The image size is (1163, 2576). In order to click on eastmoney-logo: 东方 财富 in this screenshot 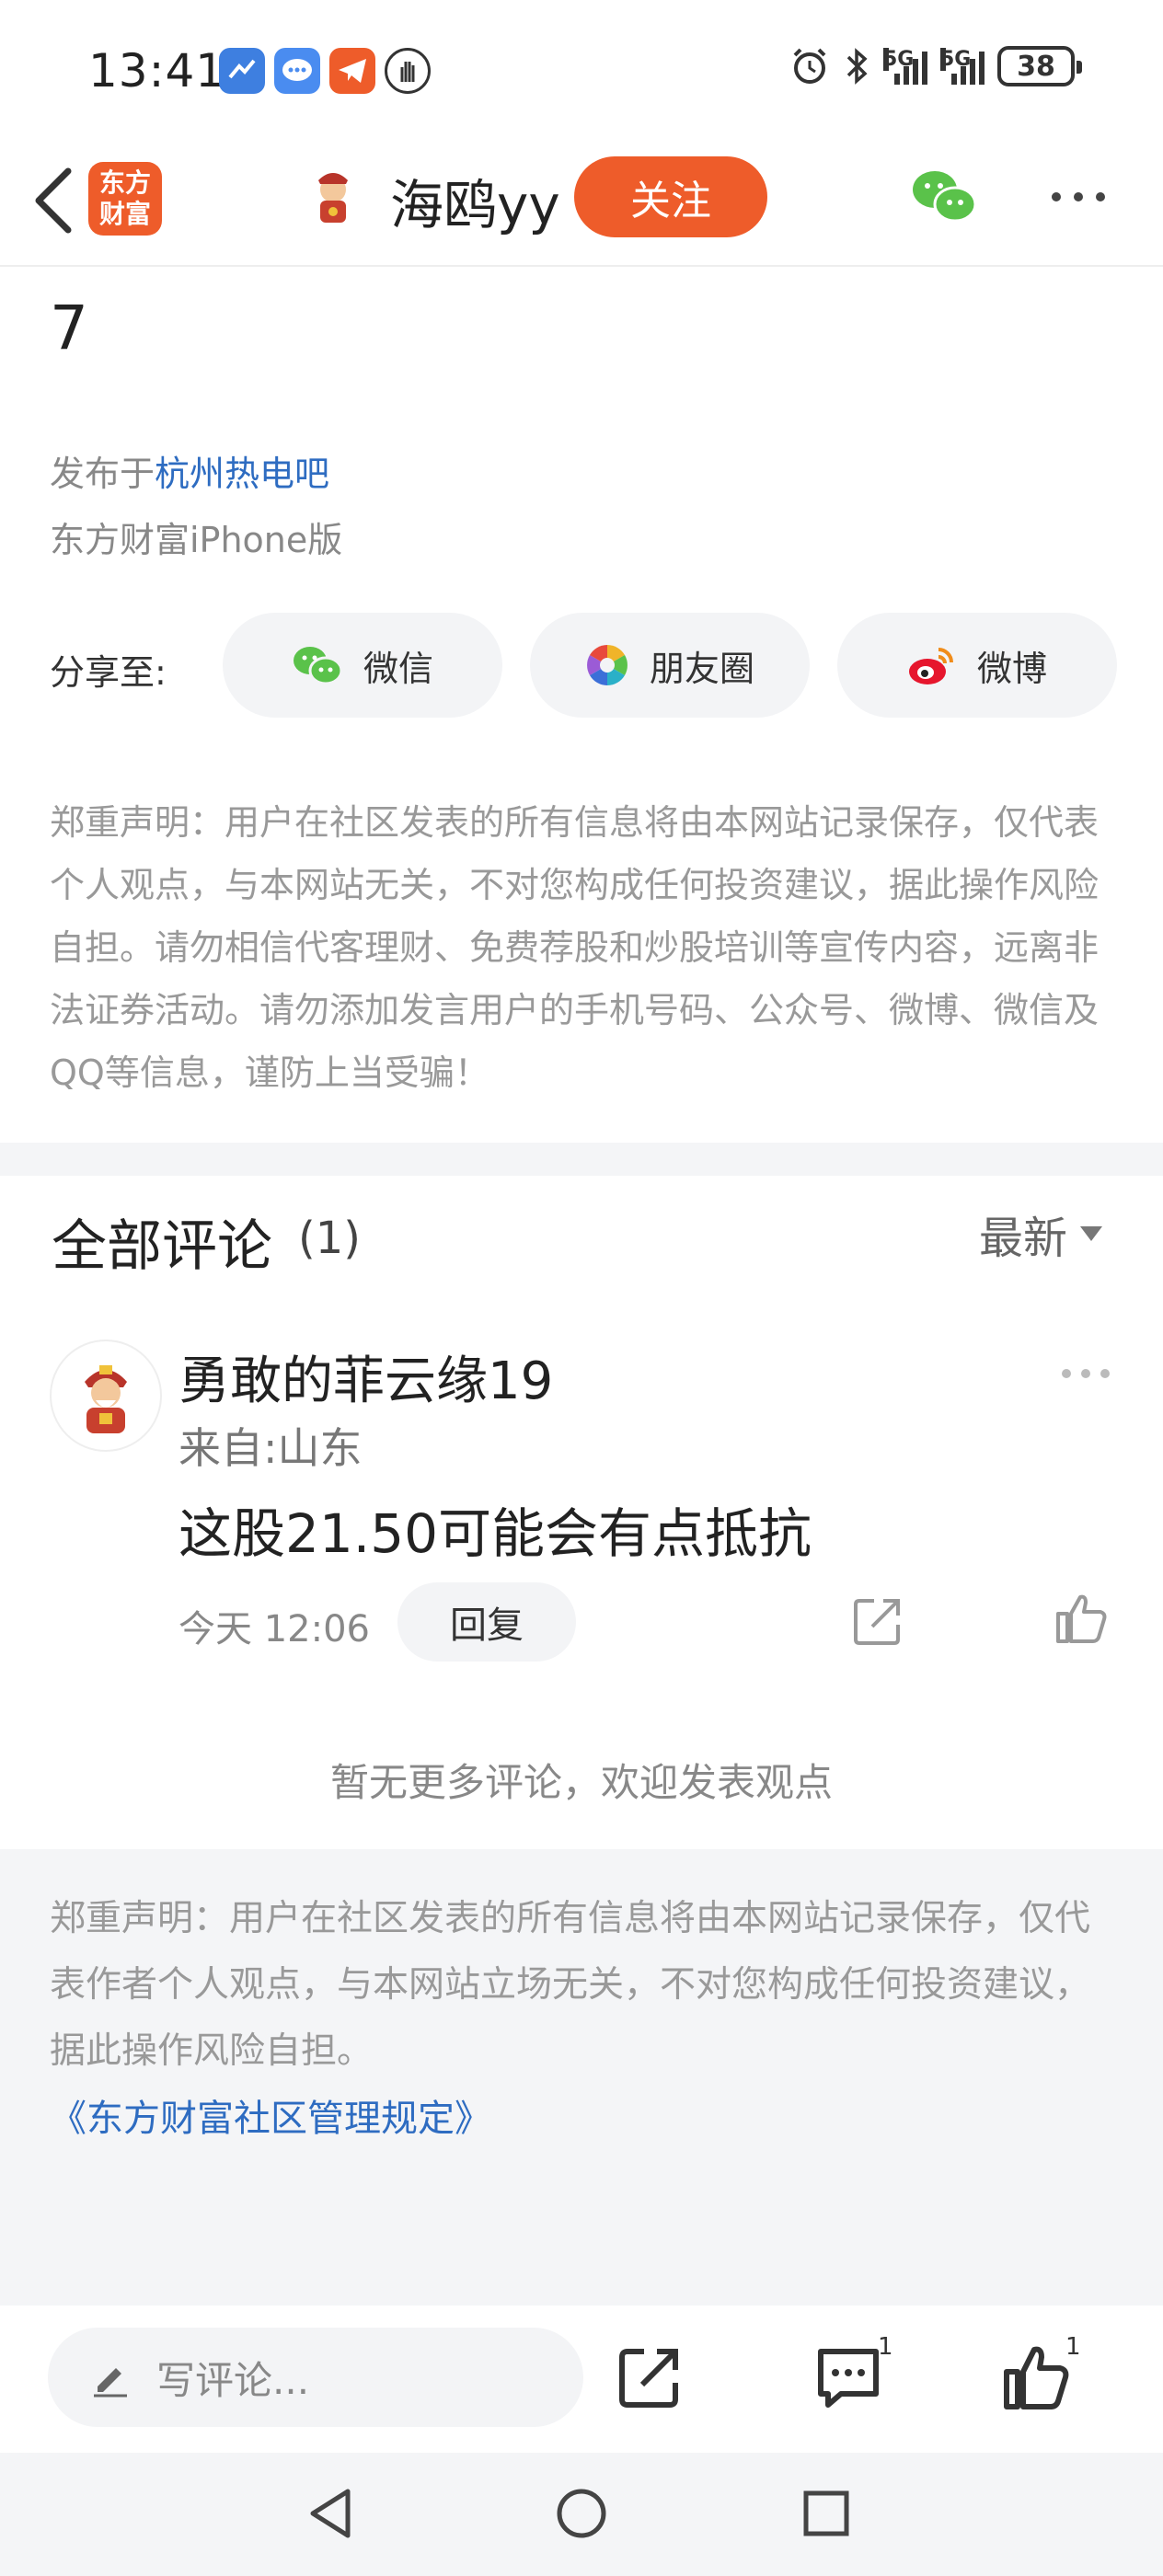, I will do `click(125, 199)`.